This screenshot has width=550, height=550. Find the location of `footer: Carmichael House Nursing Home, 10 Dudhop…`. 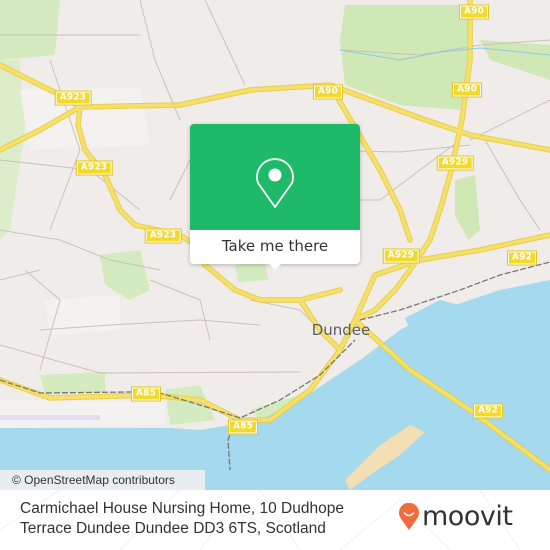

footer: Carmichael House Nursing Home, 10 Dudhop… is located at coordinates (275, 520).